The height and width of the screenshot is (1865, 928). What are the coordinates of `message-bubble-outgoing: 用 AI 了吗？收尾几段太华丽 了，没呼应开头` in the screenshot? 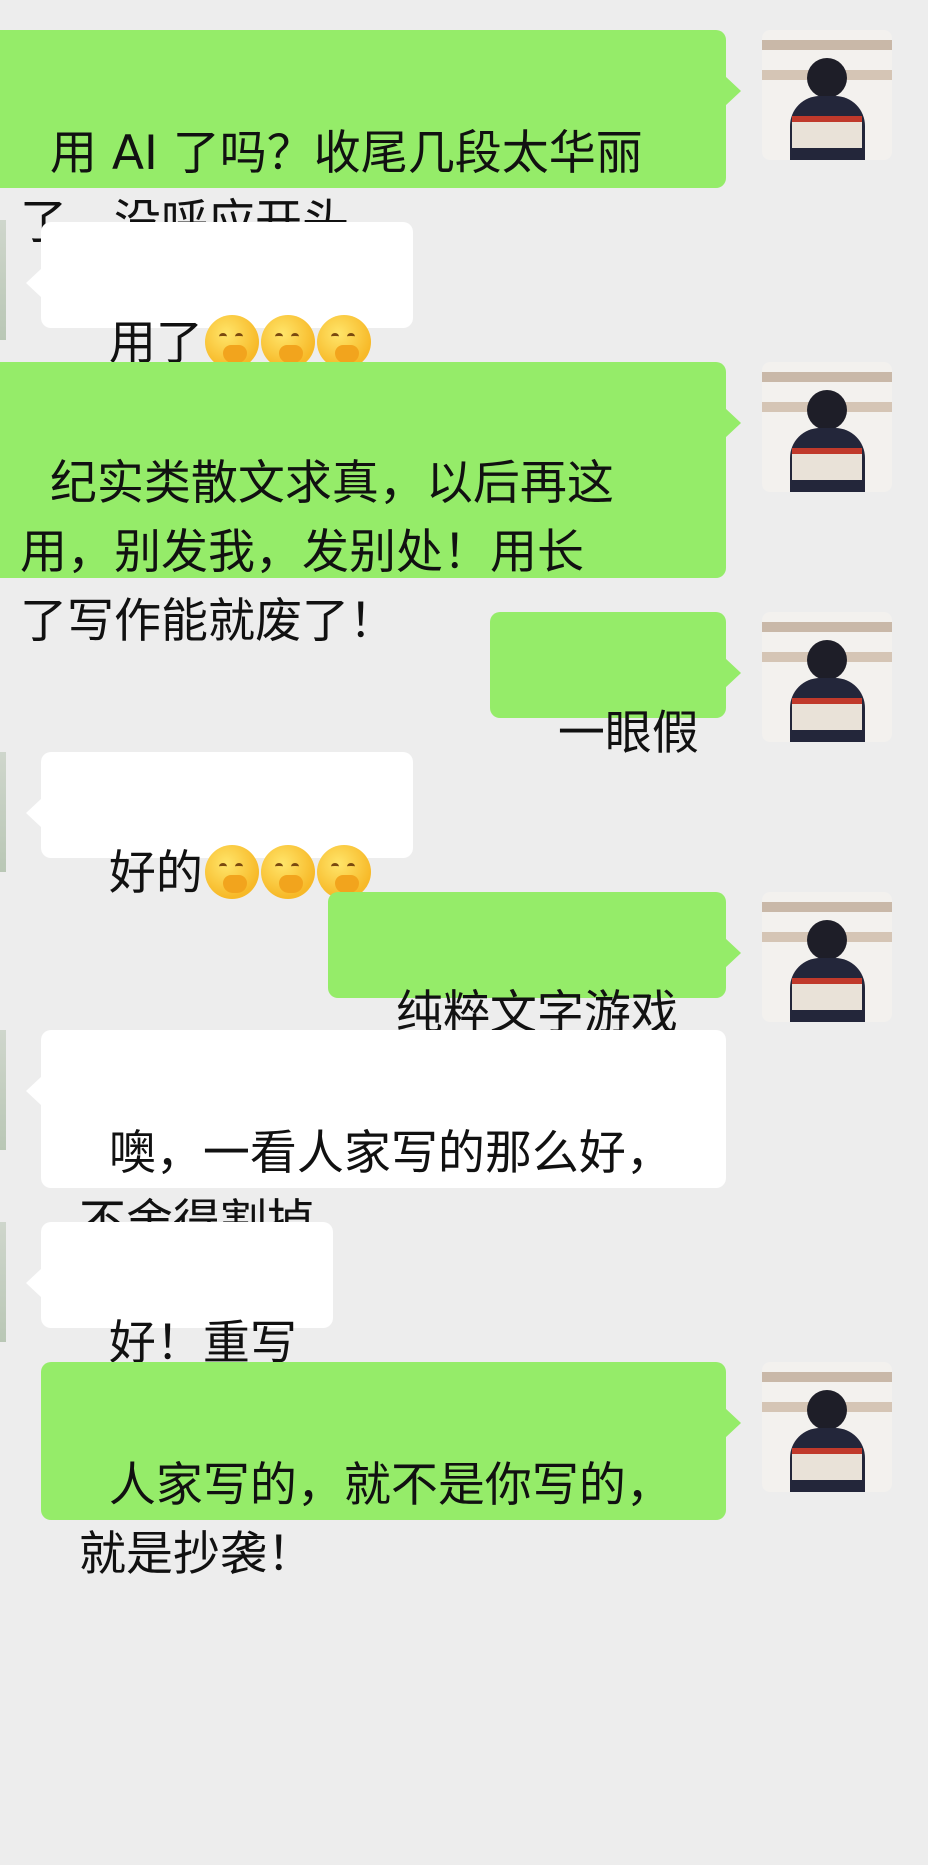 It's located at (370, 140).